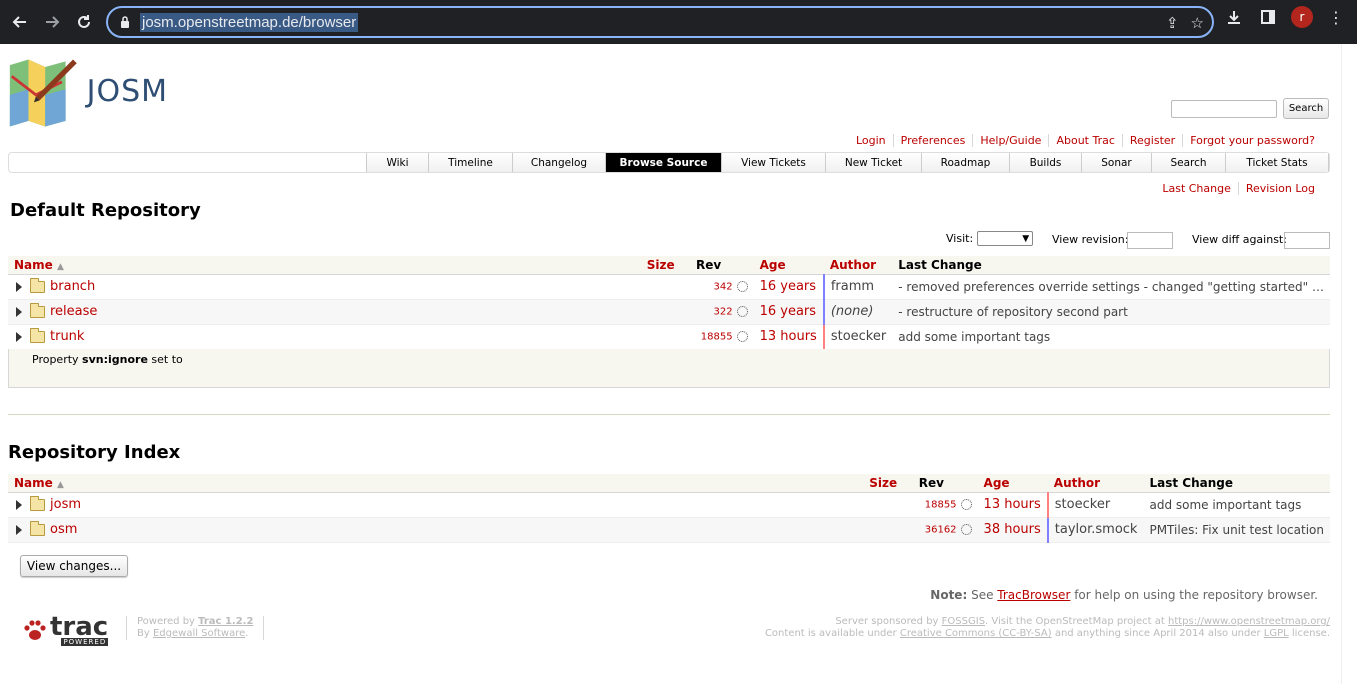 The height and width of the screenshot is (684, 1357). What do you see at coordinates (67, 336) in the screenshot?
I see `entry-link: trunk` at bounding box center [67, 336].